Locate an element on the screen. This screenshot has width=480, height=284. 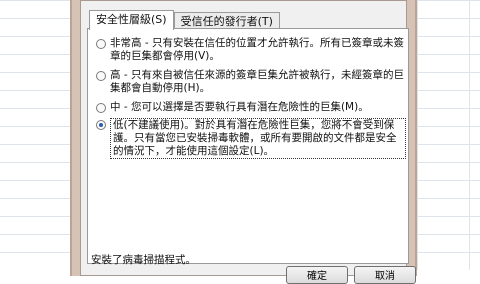
tab-security-level: 安全性層級(S) is located at coordinates (131, 20).